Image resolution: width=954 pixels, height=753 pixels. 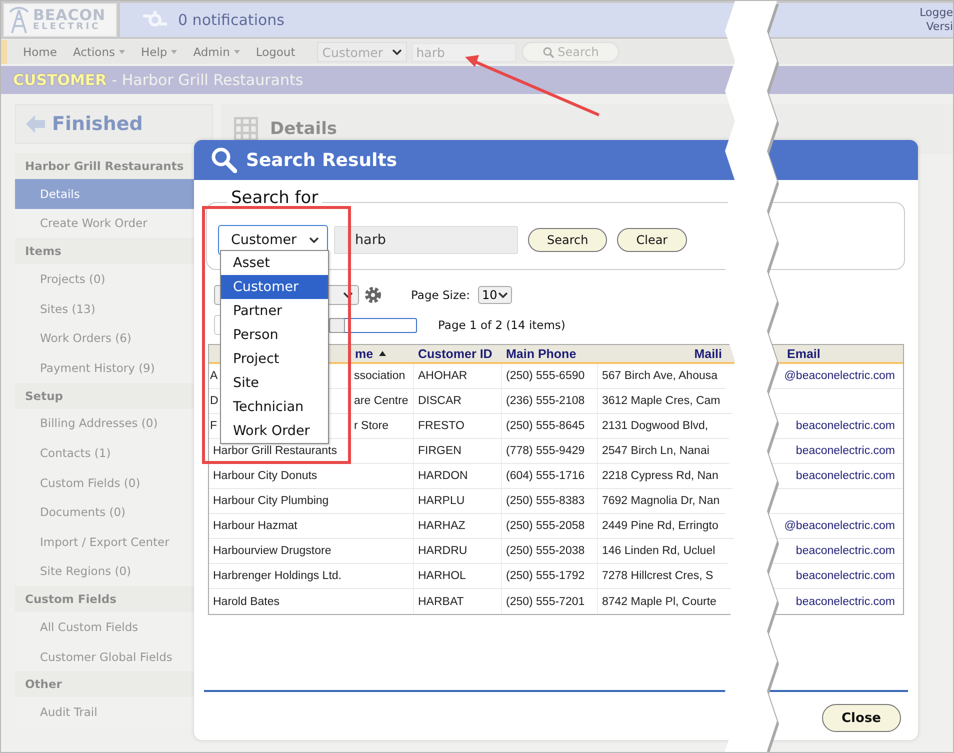 What do you see at coordinates (311, 576) in the screenshot?
I see `table-cell: Harbrenger Holdings Ltd.` at bounding box center [311, 576].